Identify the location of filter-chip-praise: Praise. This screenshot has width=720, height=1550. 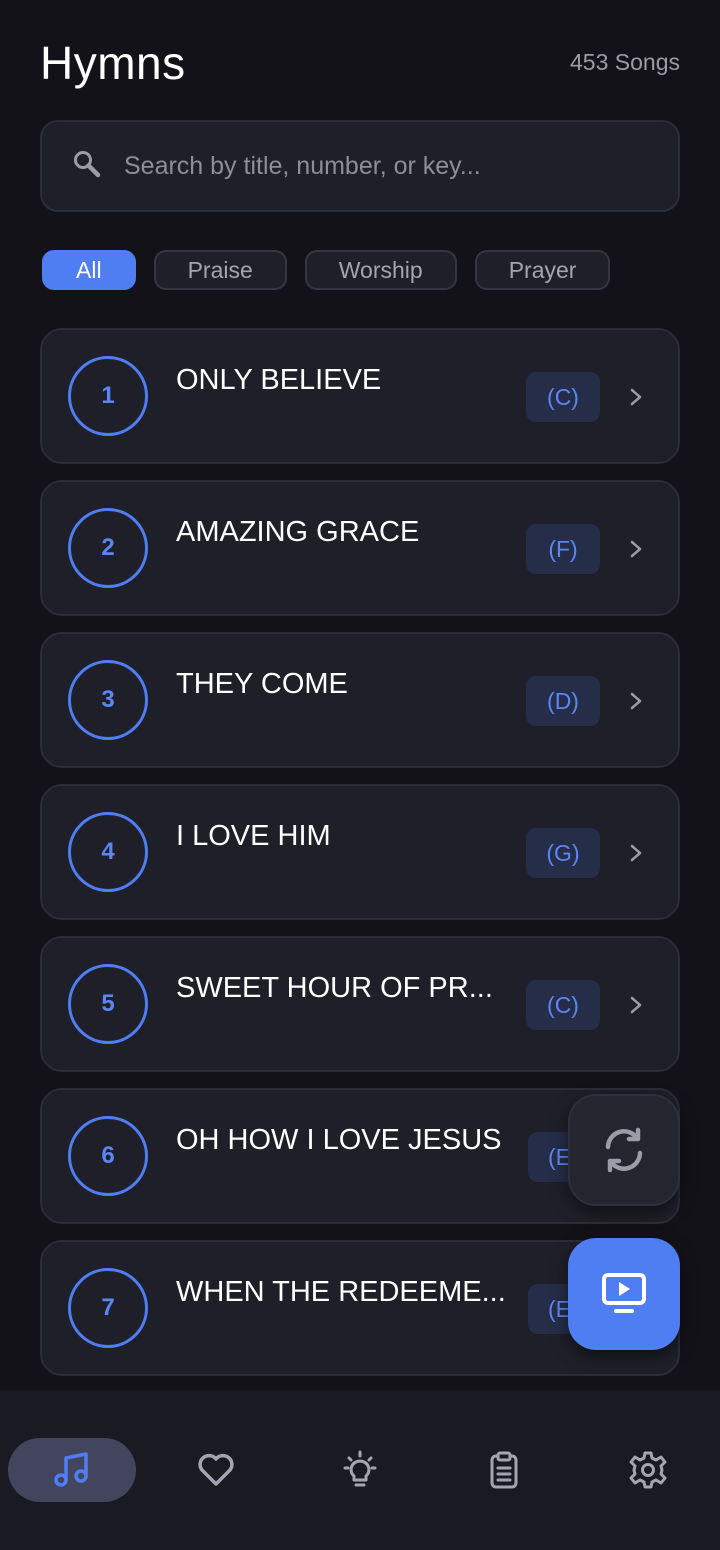
(220, 270).